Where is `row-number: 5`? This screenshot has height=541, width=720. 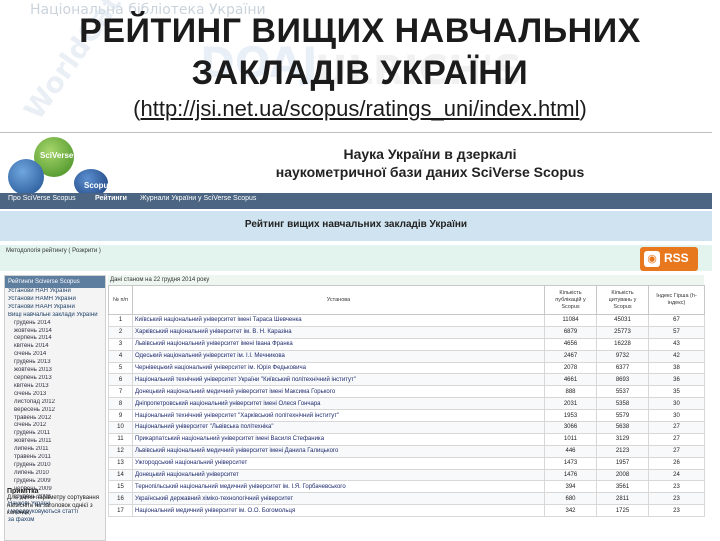
row-number: 5 is located at coordinates (120, 368).